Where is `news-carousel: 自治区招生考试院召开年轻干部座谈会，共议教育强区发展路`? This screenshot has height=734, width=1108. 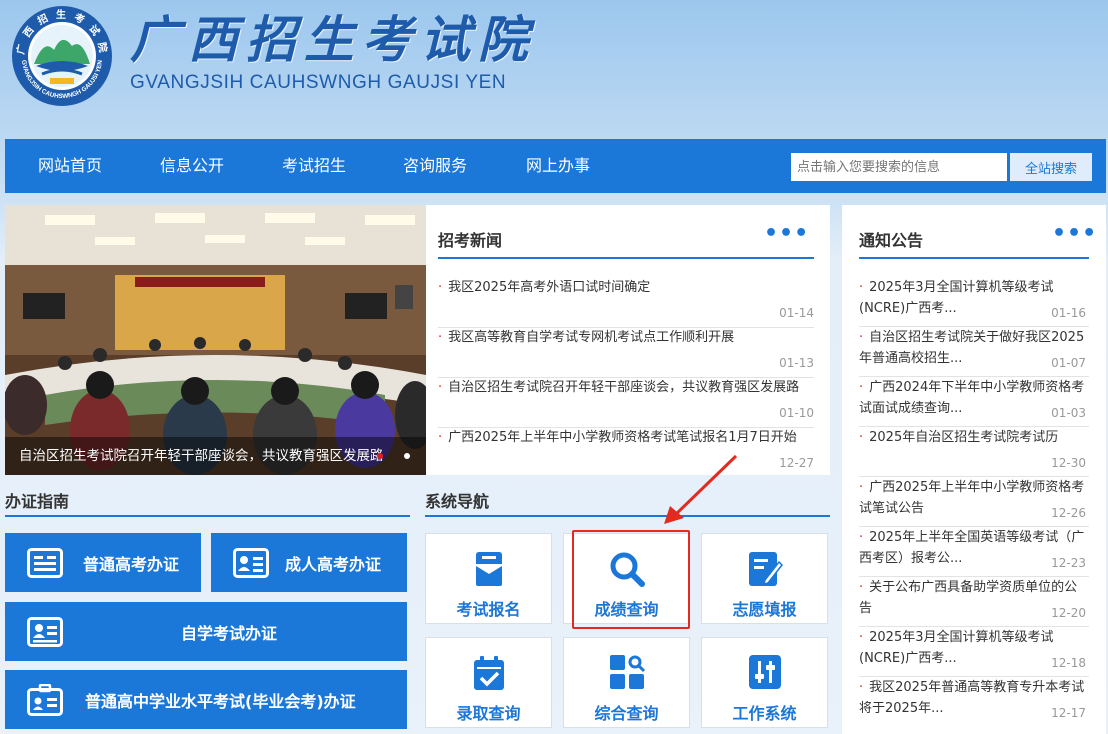 news-carousel: 自治区招生考试院召开年轻干部座谈会，共议教育强区发展路 is located at coordinates (215, 340).